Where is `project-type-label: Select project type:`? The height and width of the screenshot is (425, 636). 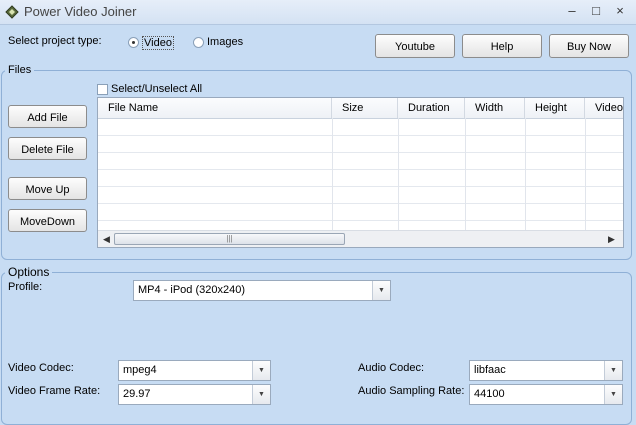 project-type-label: Select project type: is located at coordinates (55, 41).